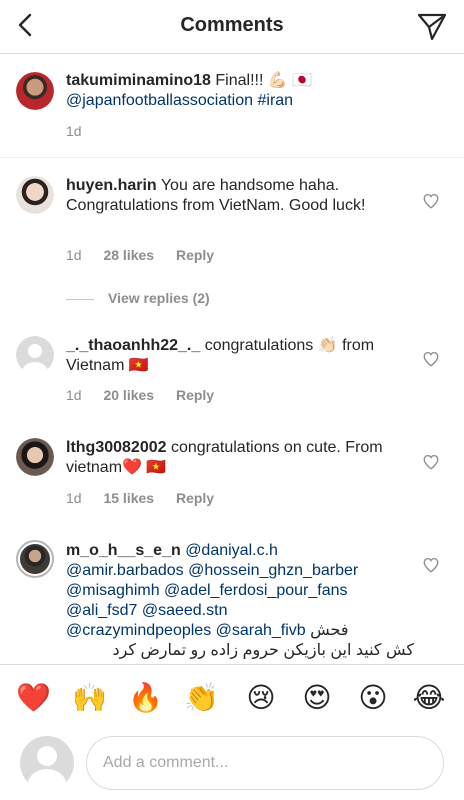  What do you see at coordinates (33, 698) in the screenshot?
I see `emoji-heart-button: ❤️` at bounding box center [33, 698].